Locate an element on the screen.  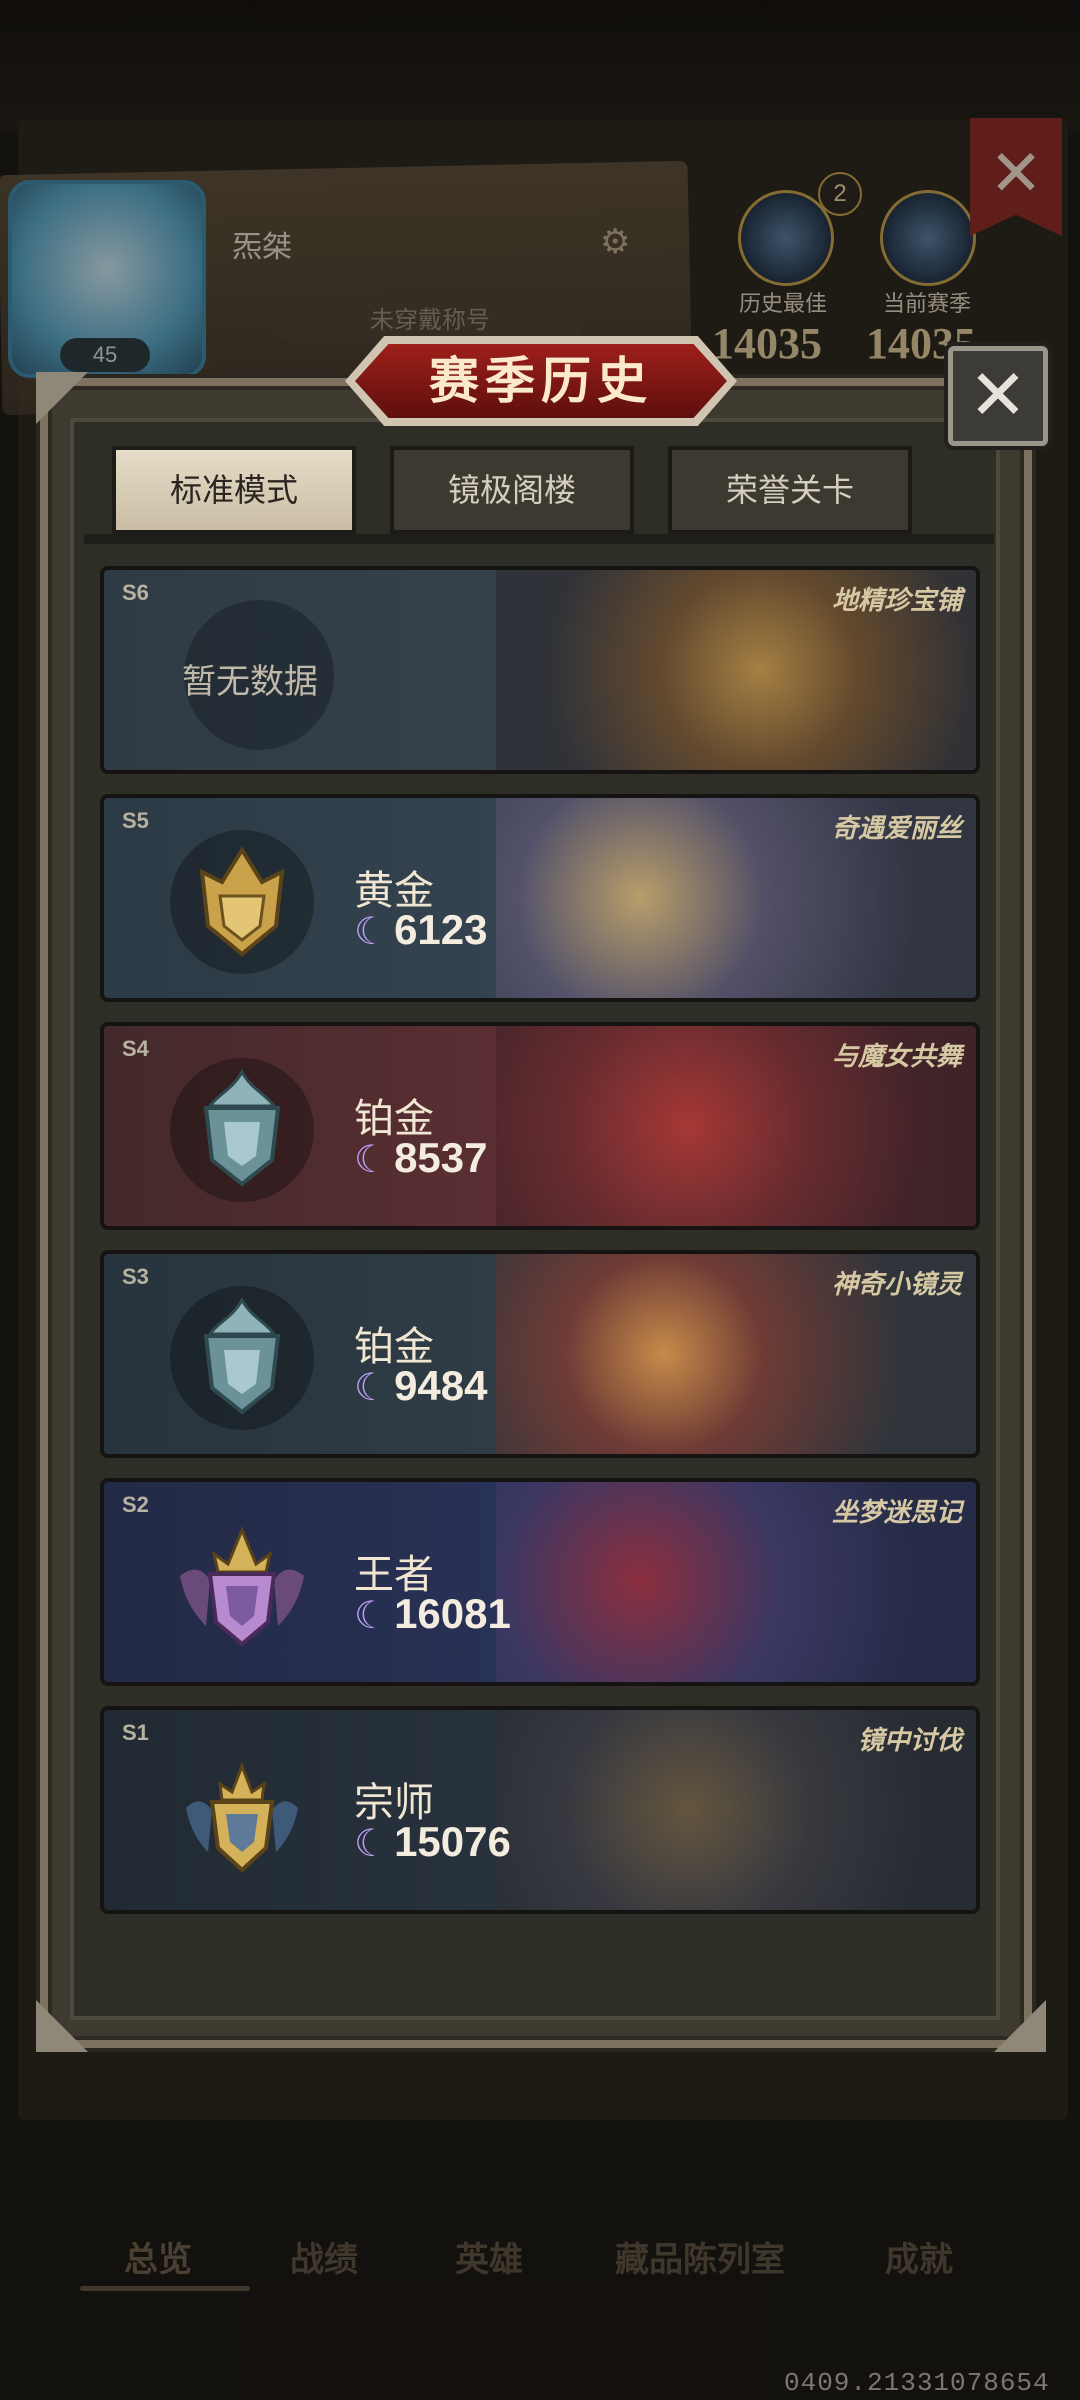
gold-rank-emblem-icon is located at coordinates (242, 902).